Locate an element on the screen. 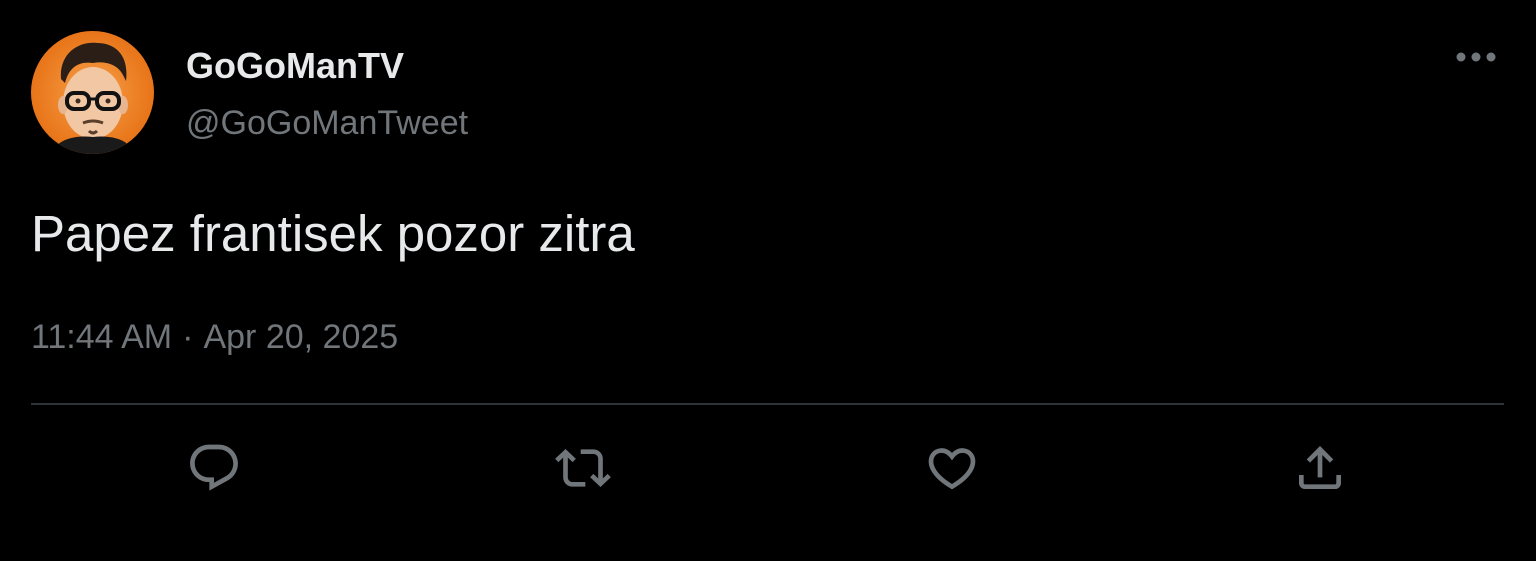 The image size is (1536, 561). share-icon is located at coordinates (1320, 467).